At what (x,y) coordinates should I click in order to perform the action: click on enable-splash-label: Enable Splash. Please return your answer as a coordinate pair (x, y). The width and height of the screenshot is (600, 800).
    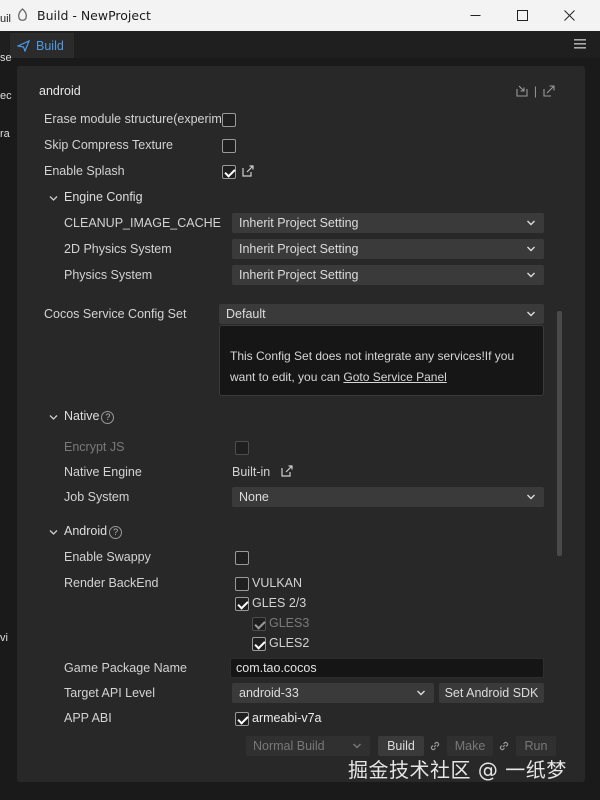
    Looking at the image, I should click on (84, 171).